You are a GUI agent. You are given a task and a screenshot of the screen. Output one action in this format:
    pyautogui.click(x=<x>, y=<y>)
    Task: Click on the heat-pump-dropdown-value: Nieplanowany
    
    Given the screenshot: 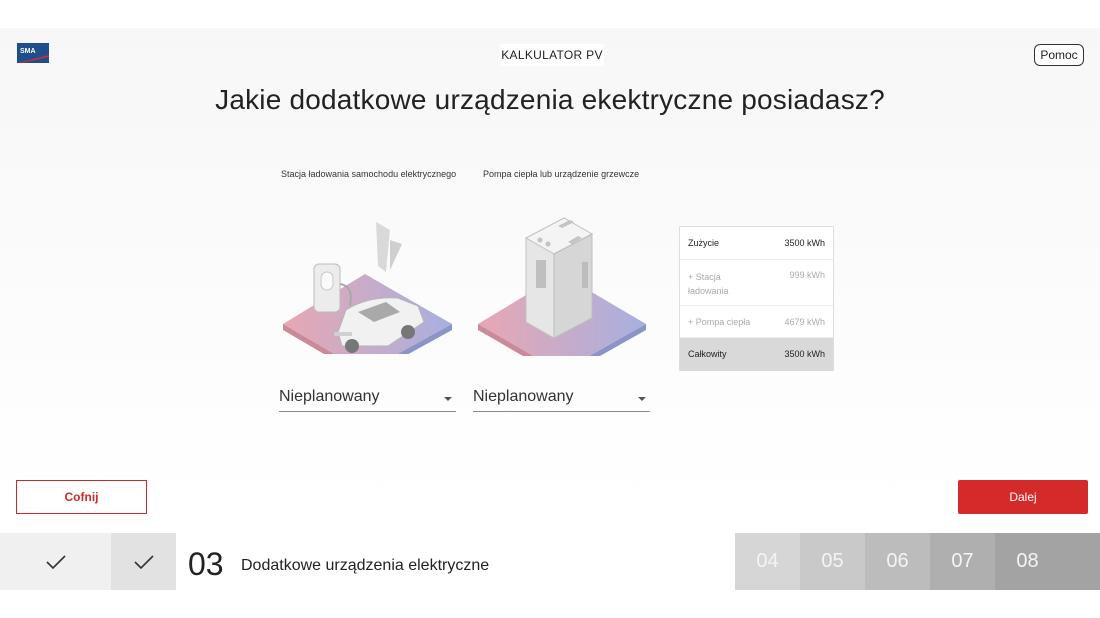 What is the action you would take?
    pyautogui.click(x=523, y=396)
    